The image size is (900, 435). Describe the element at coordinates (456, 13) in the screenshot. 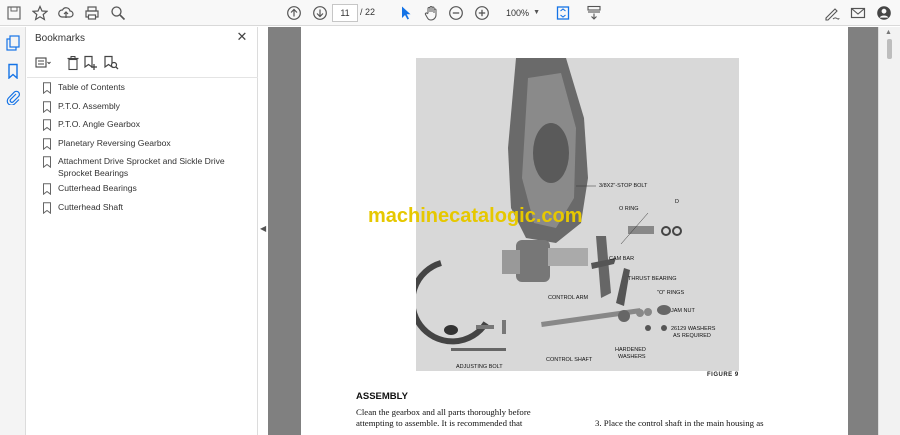

I see `zoom-out-icon` at that location.